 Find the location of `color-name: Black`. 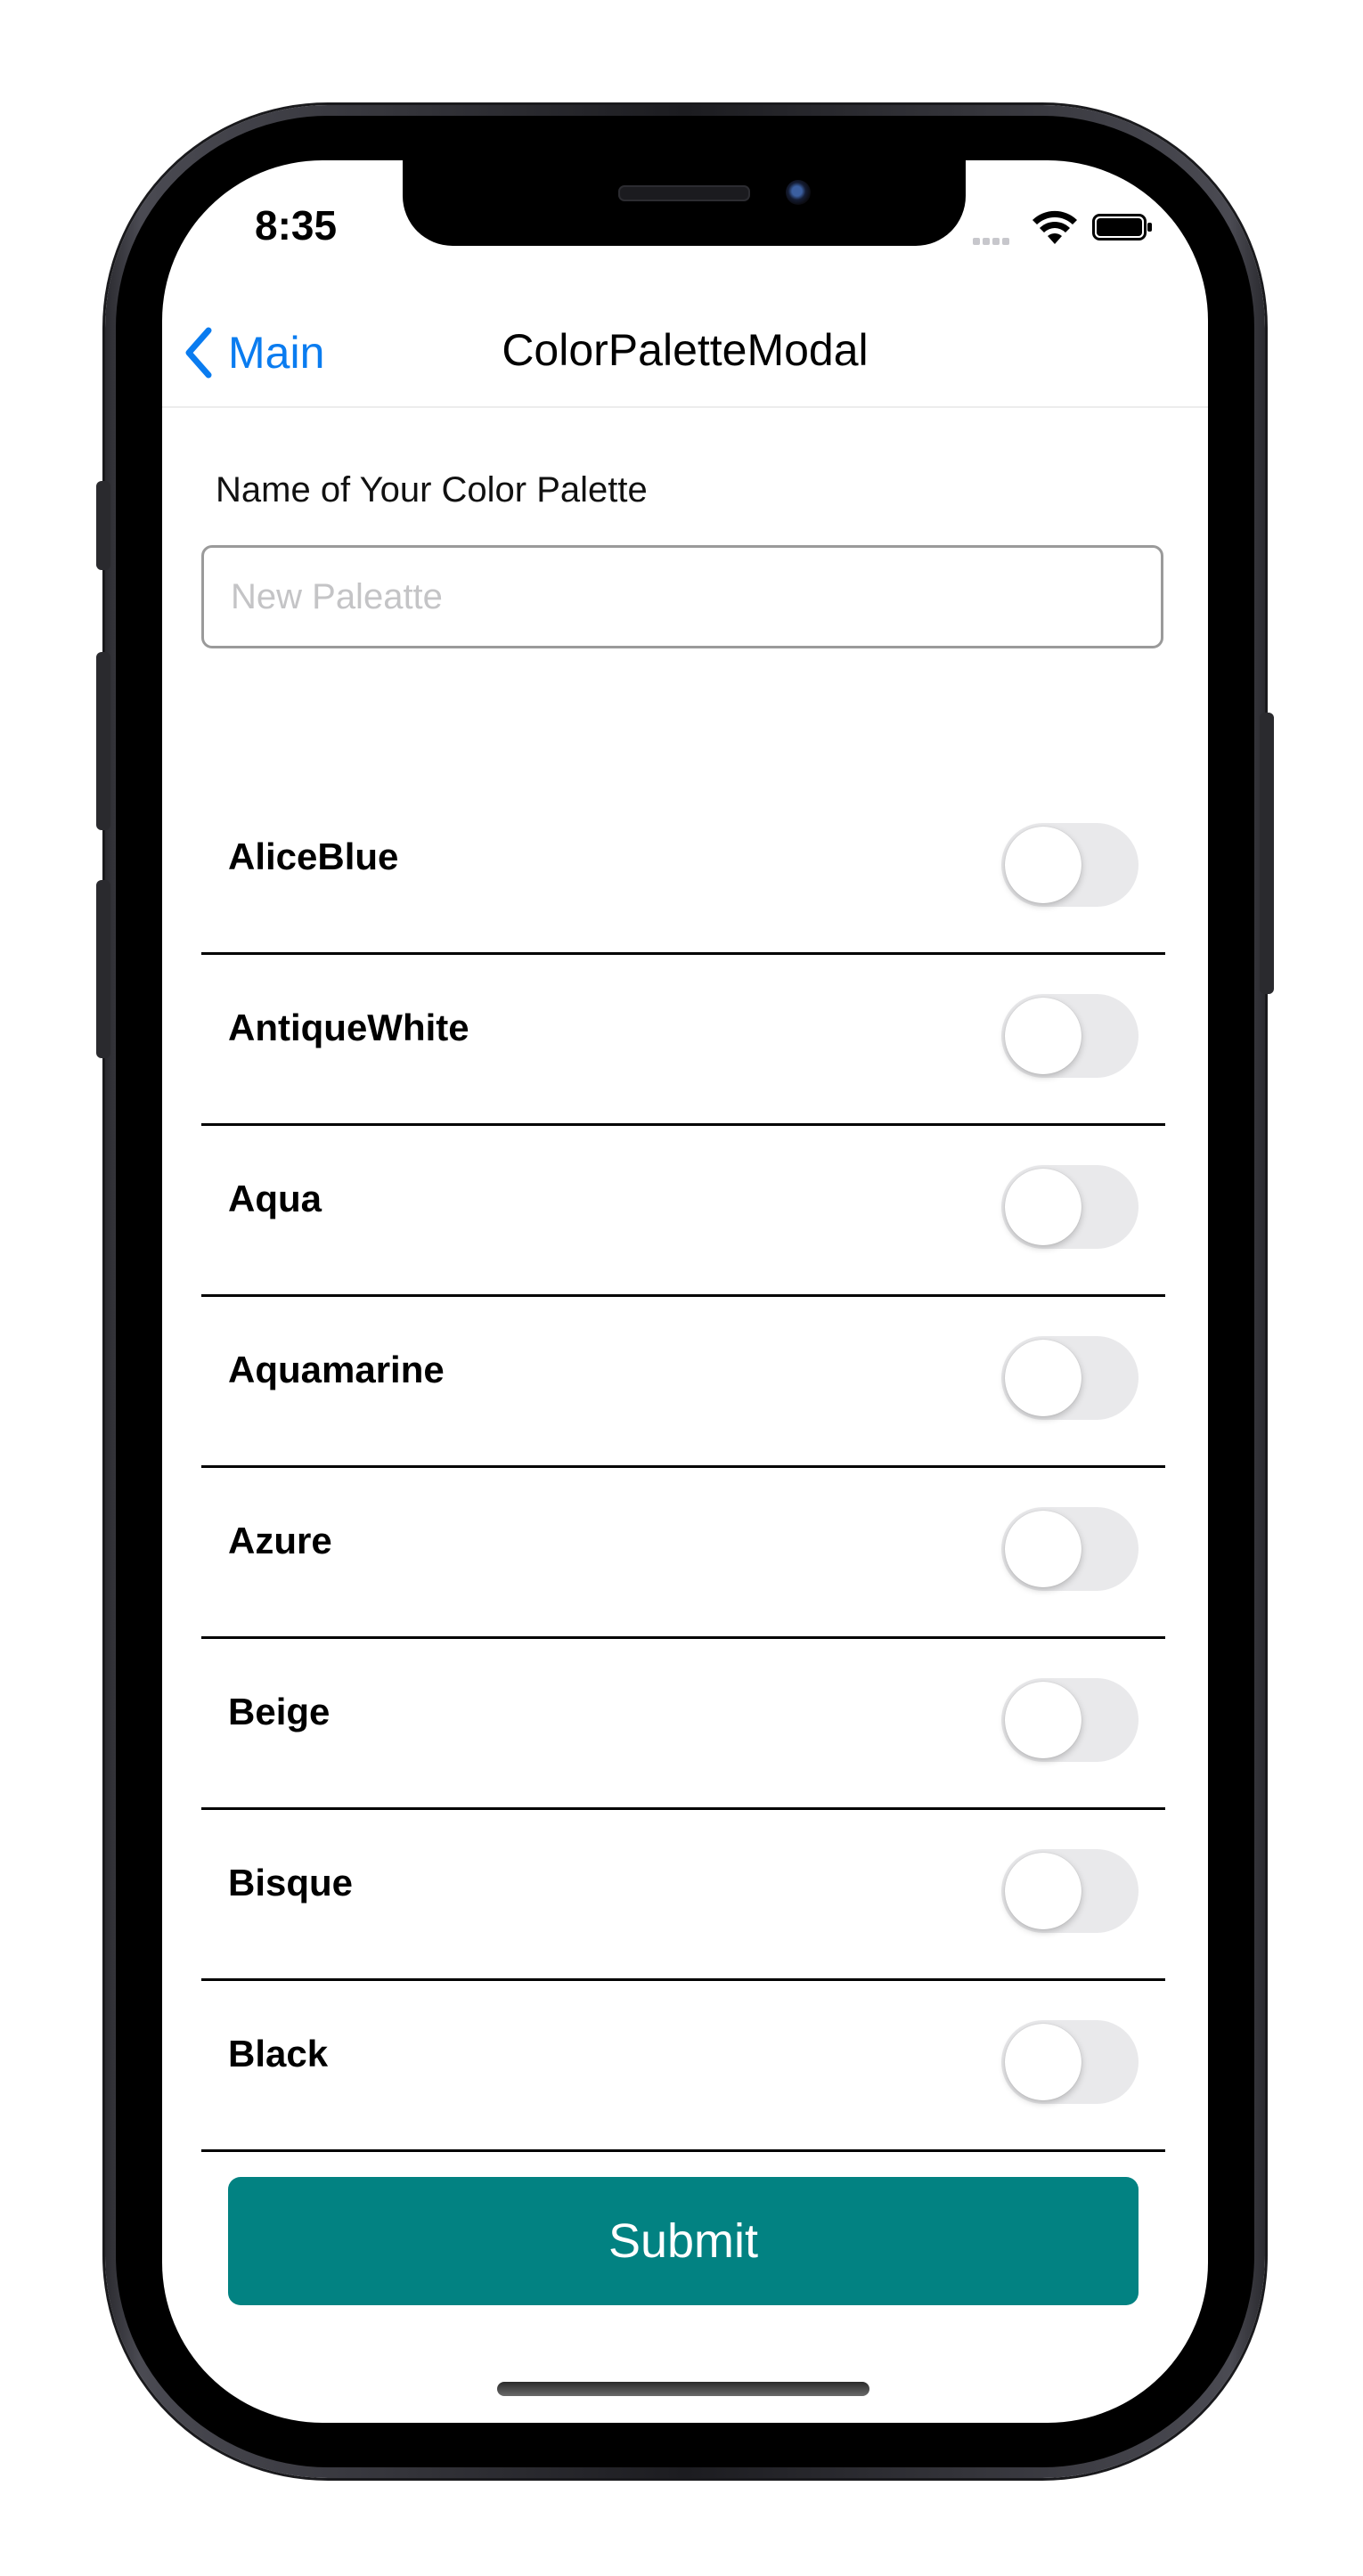

color-name: Black is located at coordinates (278, 2054).